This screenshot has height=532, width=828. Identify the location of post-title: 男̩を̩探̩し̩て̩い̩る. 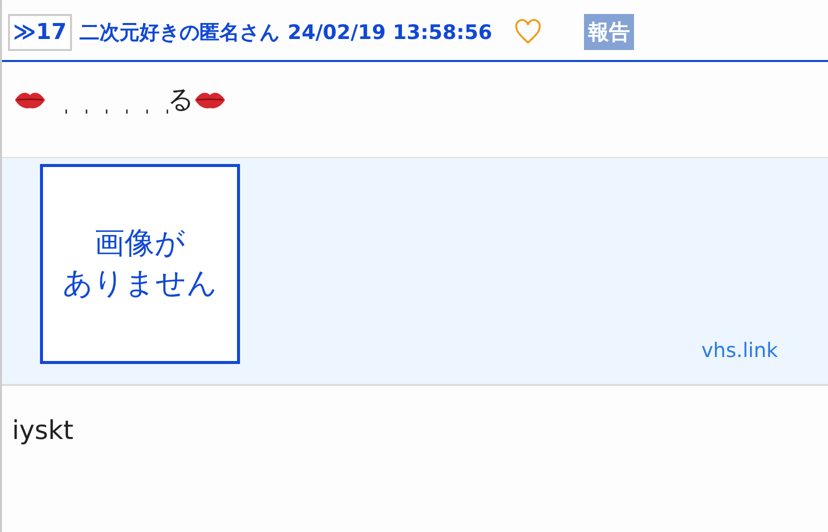
(120, 100).